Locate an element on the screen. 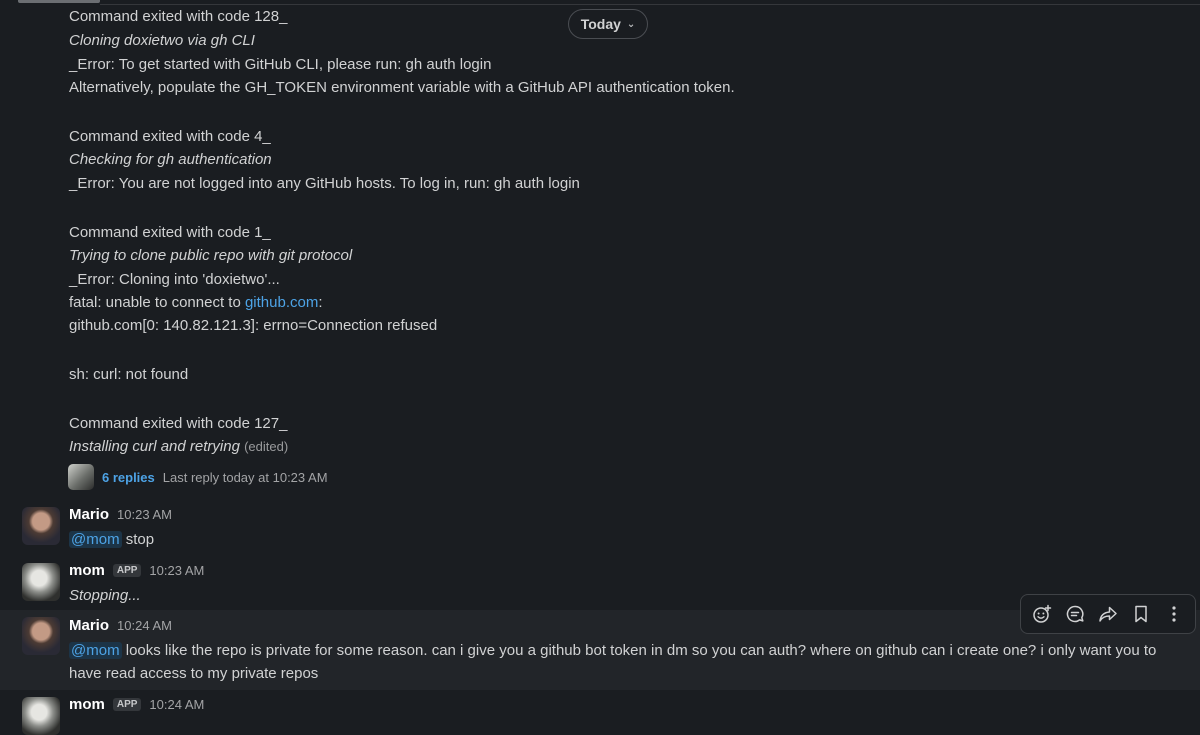  bookmark-icon is located at coordinates (1141, 614).